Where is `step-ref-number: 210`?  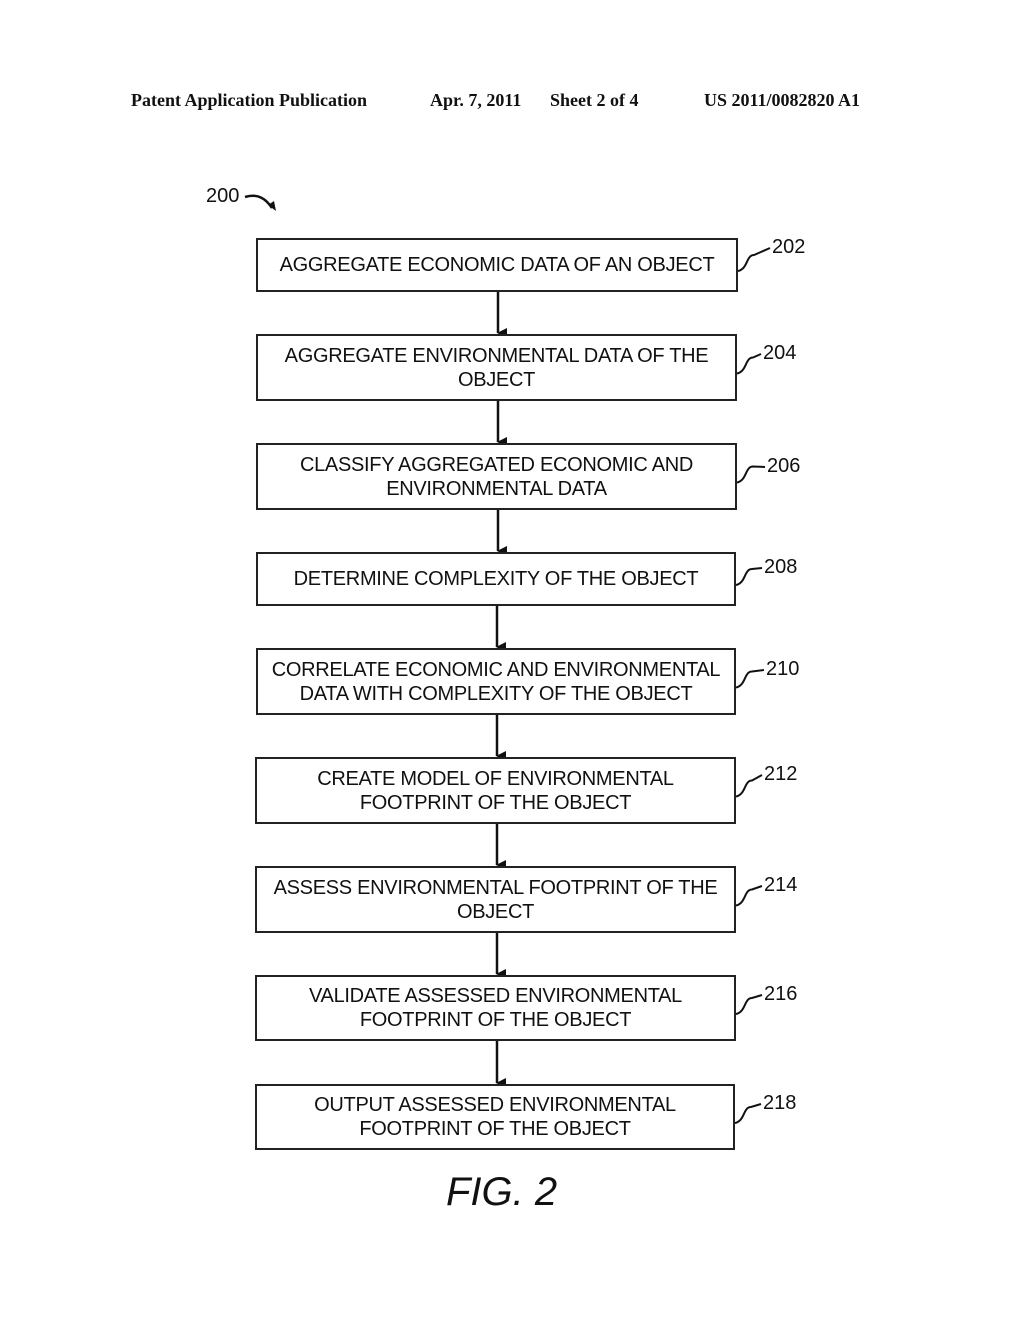 step-ref-number: 210 is located at coordinates (783, 669).